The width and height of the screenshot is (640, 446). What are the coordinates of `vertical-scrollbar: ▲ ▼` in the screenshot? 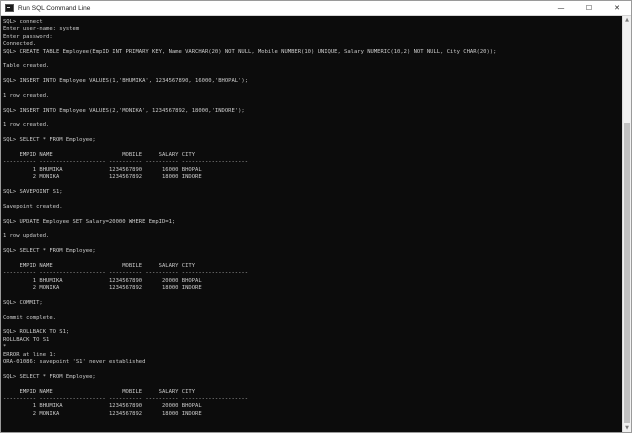 It's located at (626, 224).